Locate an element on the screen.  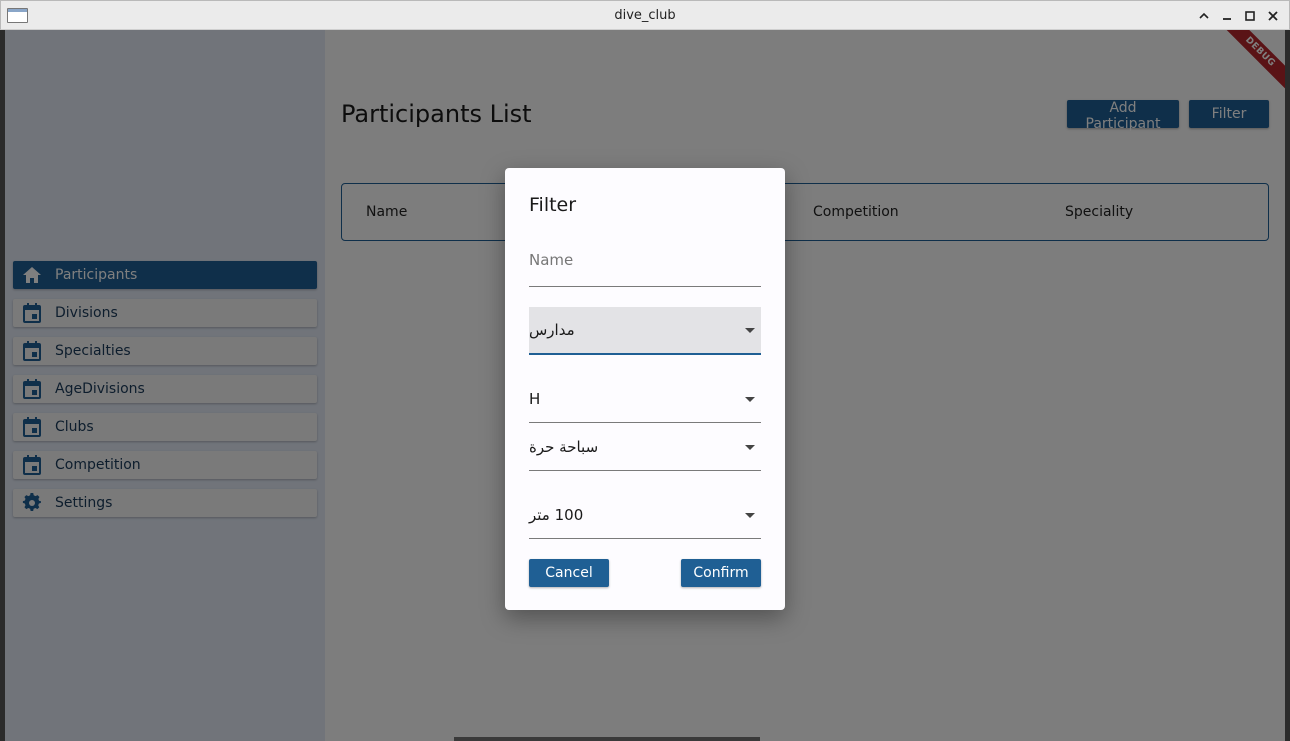
distance-dropdown-value: 100 متر is located at coordinates (556, 515).